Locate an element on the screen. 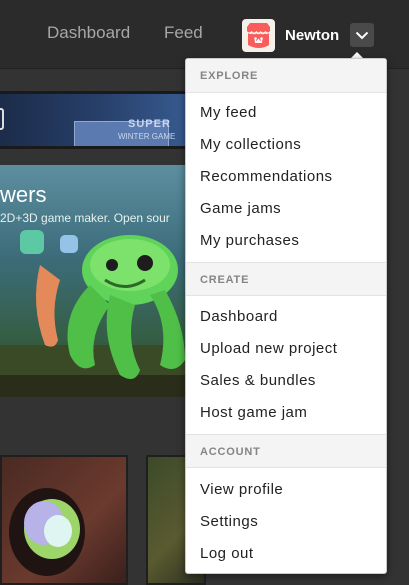 This screenshot has height=585, width=409. banner-subtitle: WINTER GAME is located at coordinates (147, 136).